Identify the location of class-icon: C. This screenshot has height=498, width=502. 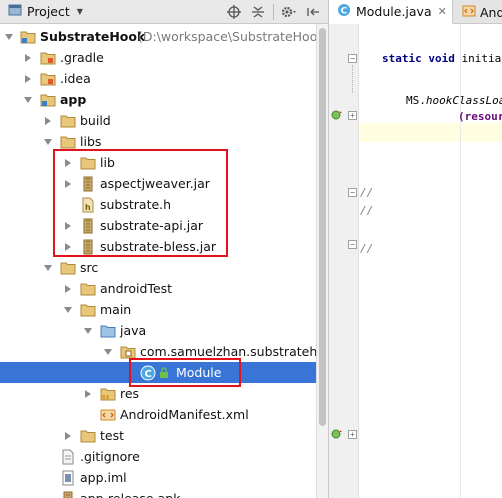
(344, 11).